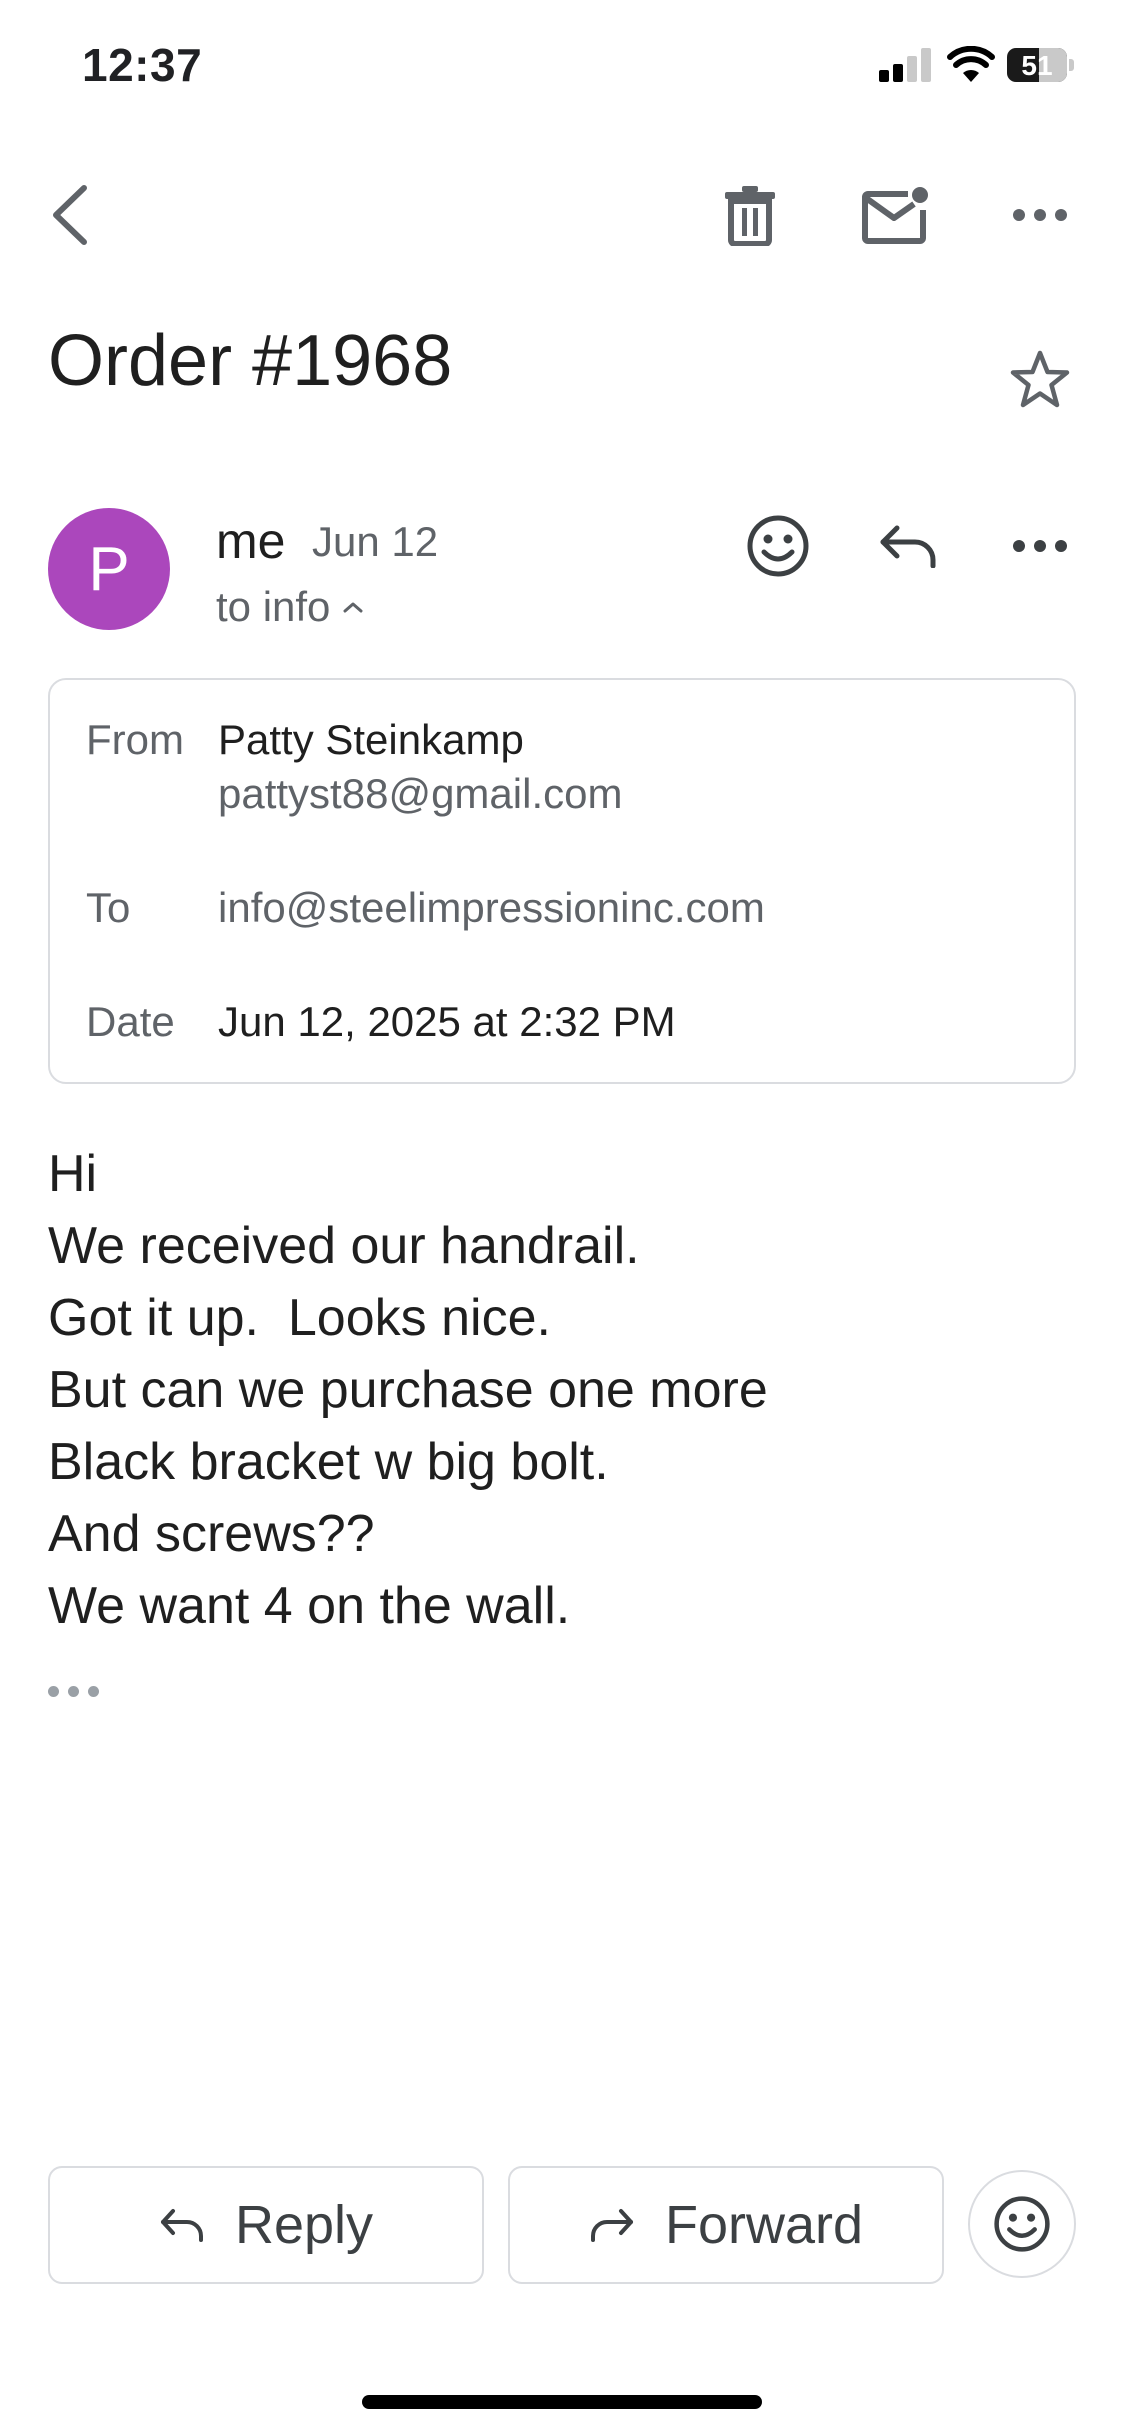 The height and width of the screenshot is (2436, 1125). What do you see at coordinates (491, 908) in the screenshot?
I see `to-email: info@steelimpressioninc.com` at bounding box center [491, 908].